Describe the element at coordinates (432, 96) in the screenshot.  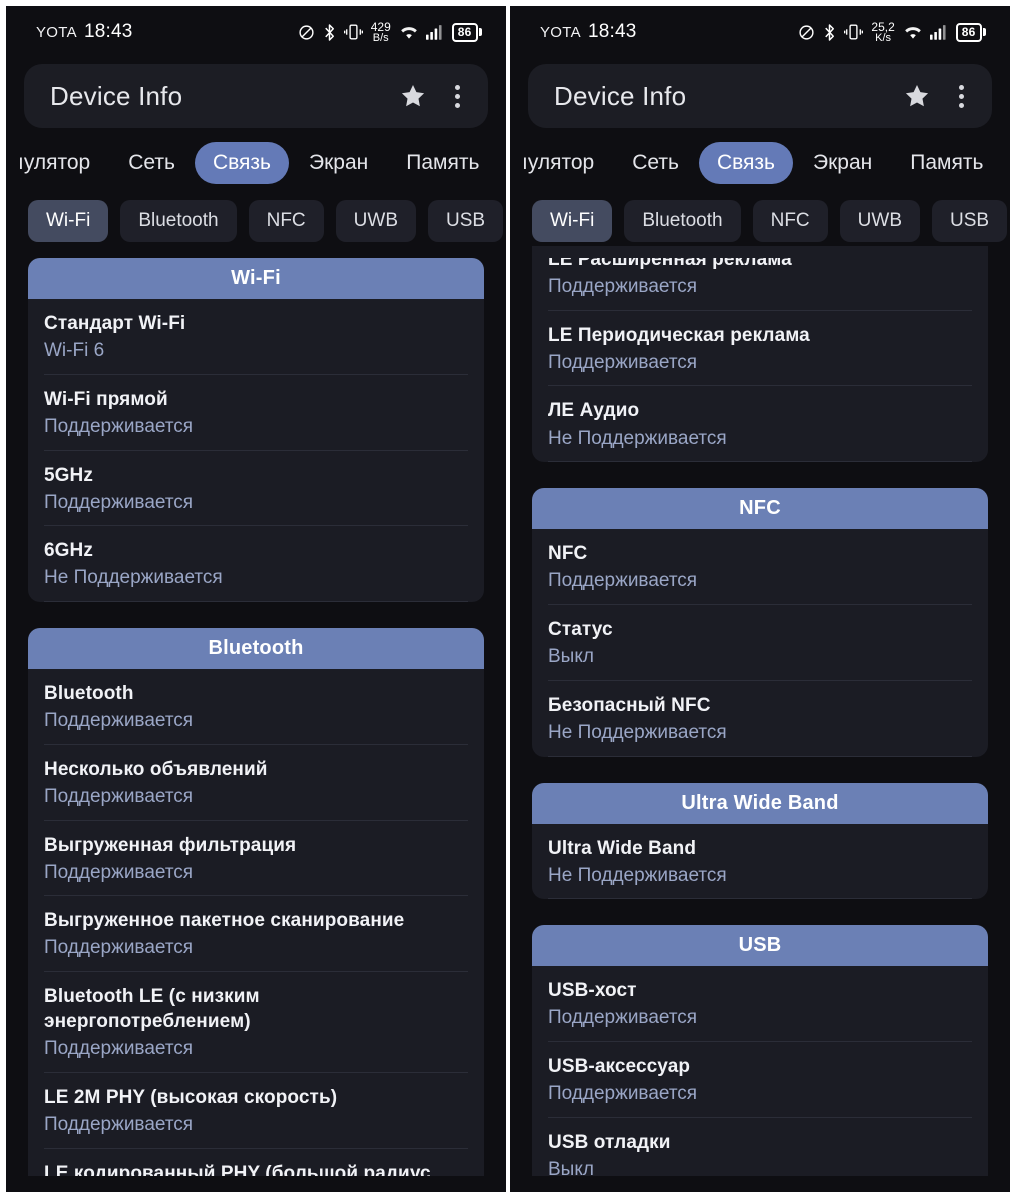
I see `app-bar-actions` at that location.